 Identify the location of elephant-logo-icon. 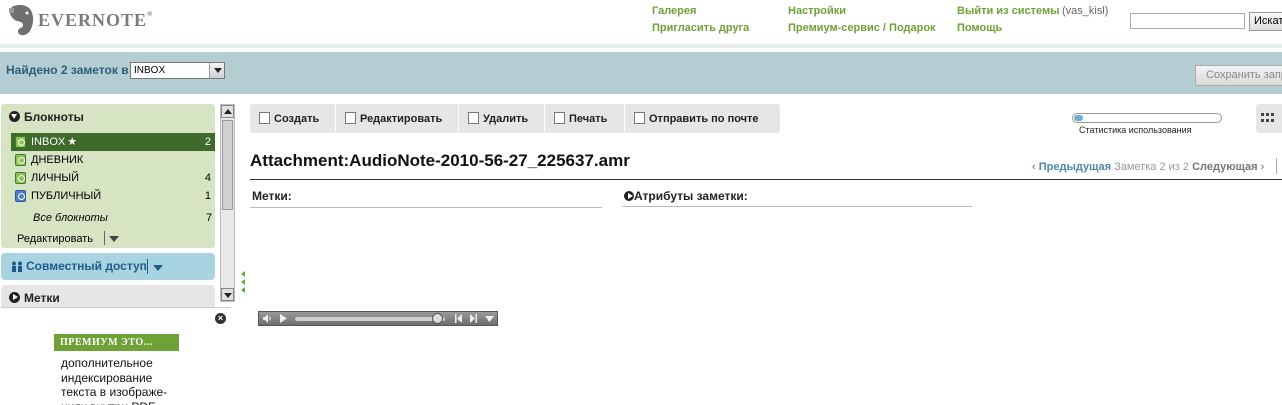
(21, 20).